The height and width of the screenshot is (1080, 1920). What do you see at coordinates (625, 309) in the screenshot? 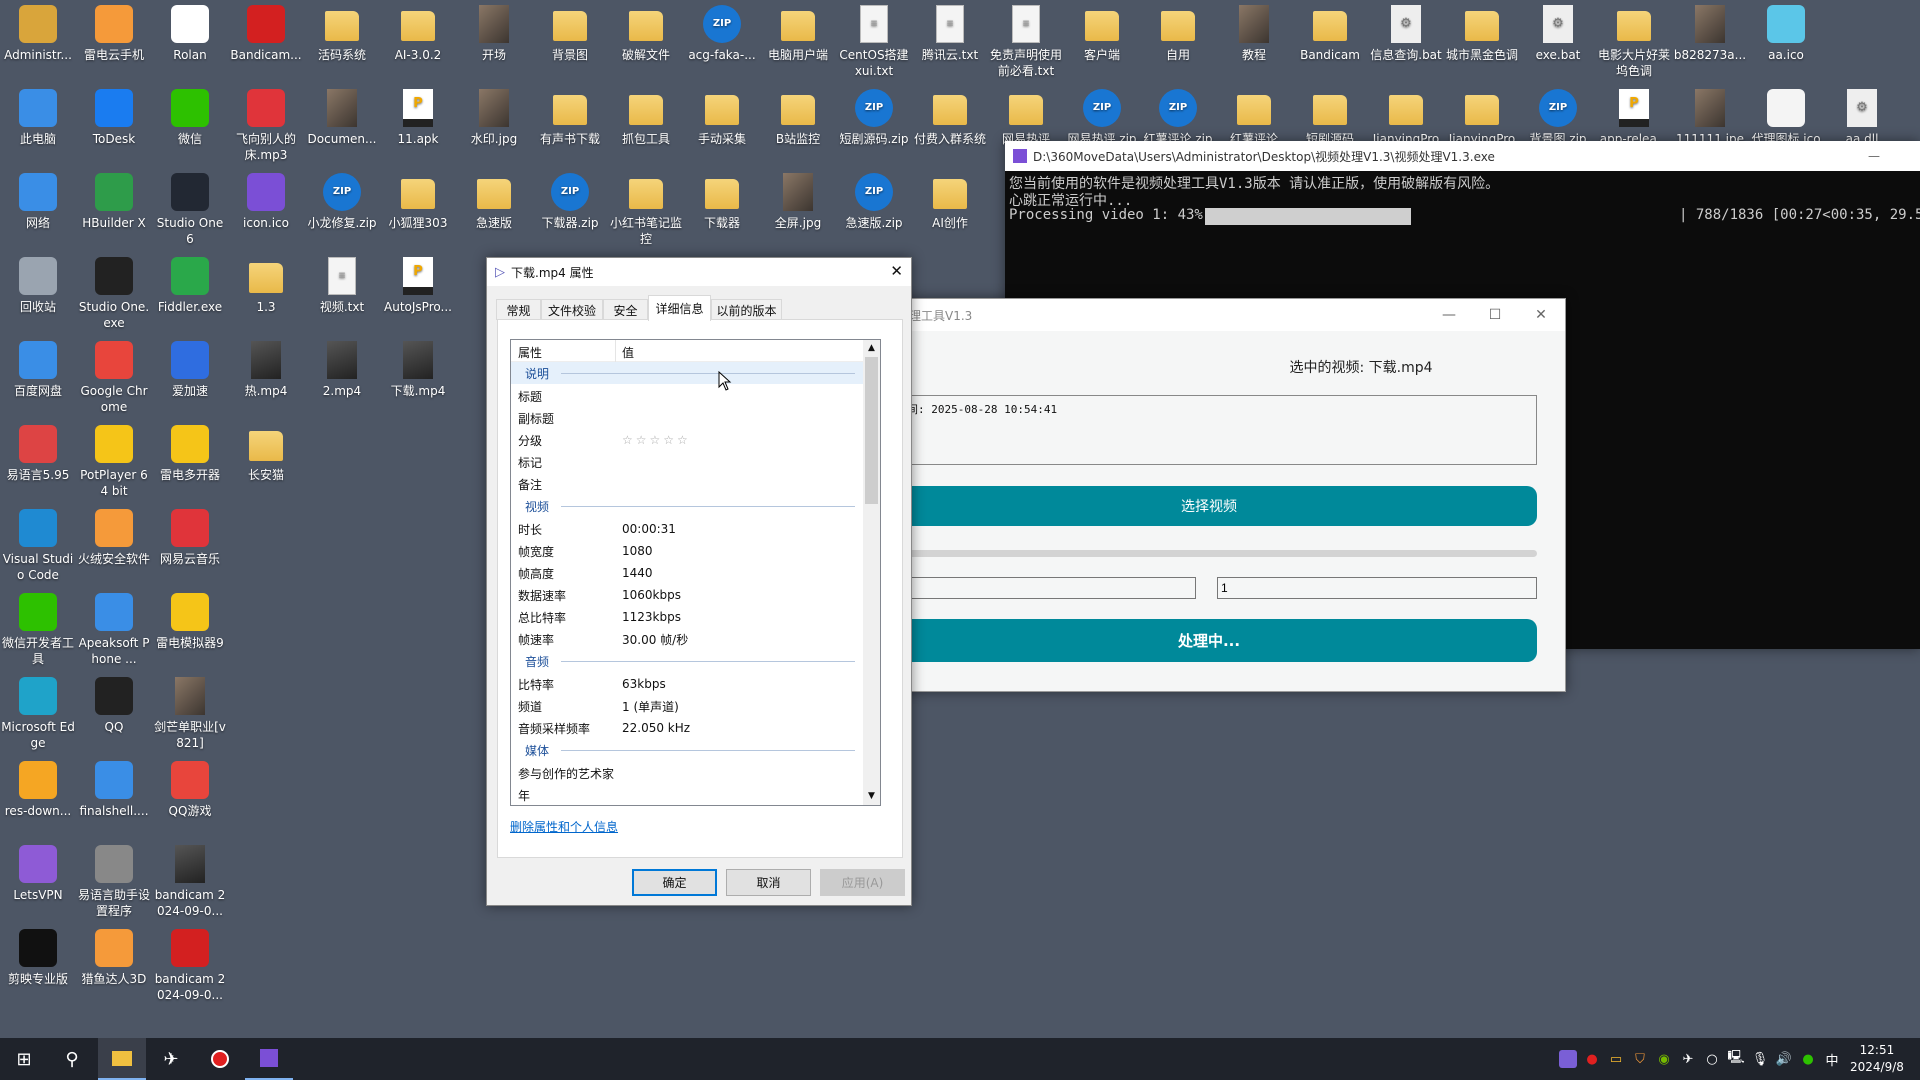
I see `tab-security: 安全` at bounding box center [625, 309].